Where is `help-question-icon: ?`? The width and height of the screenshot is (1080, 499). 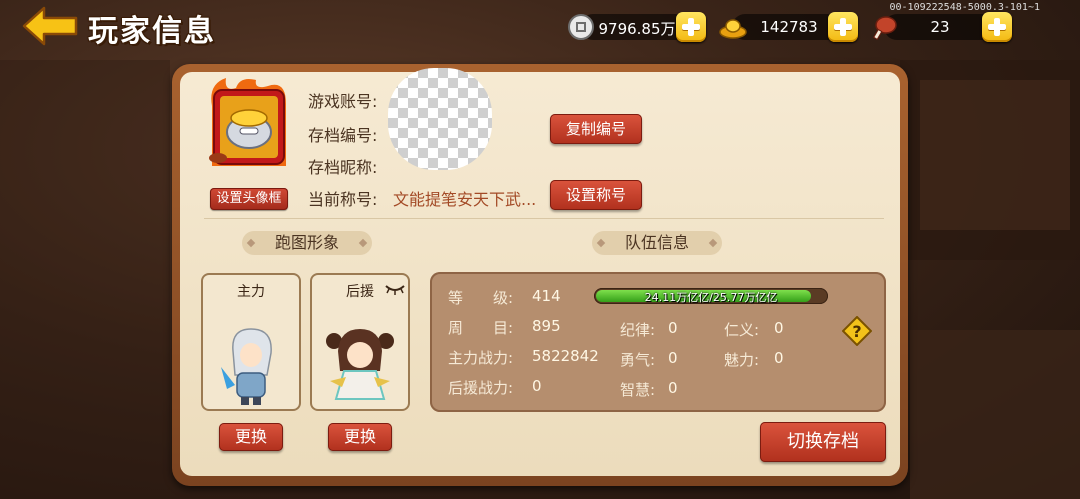
help-question-icon: ? is located at coordinates (857, 331).